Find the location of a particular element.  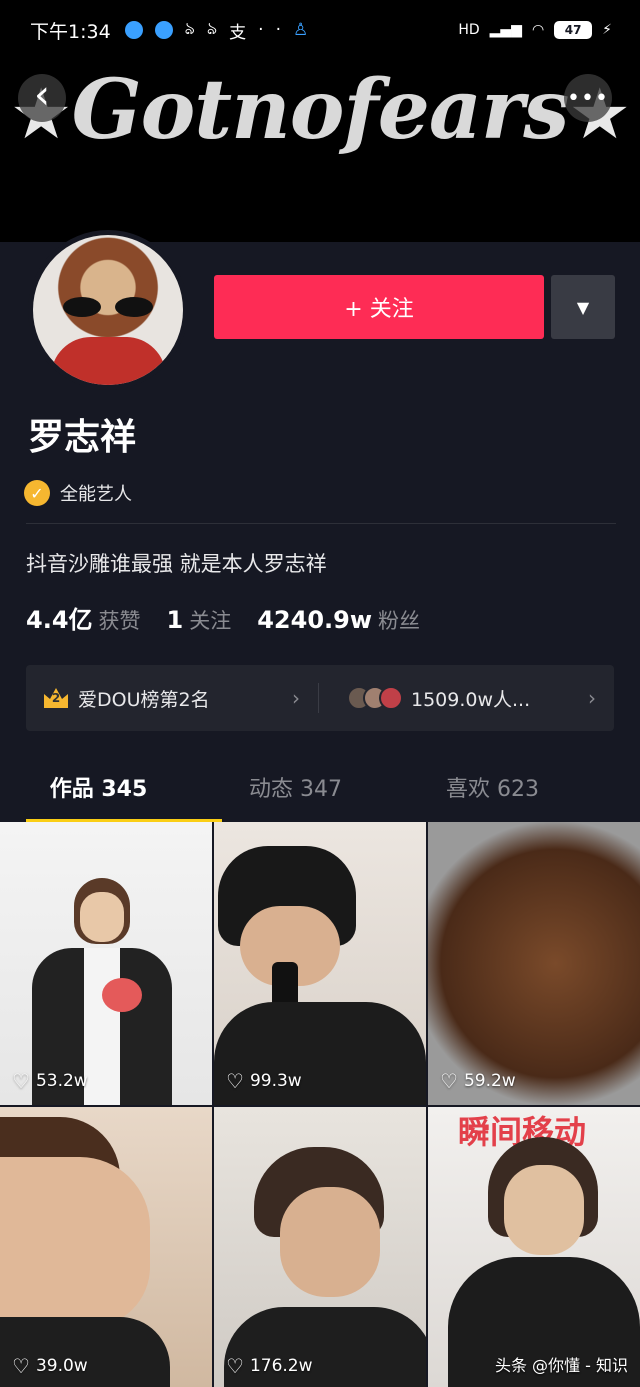

banner-title-text: Gotnofears is located at coordinates (320, 110).